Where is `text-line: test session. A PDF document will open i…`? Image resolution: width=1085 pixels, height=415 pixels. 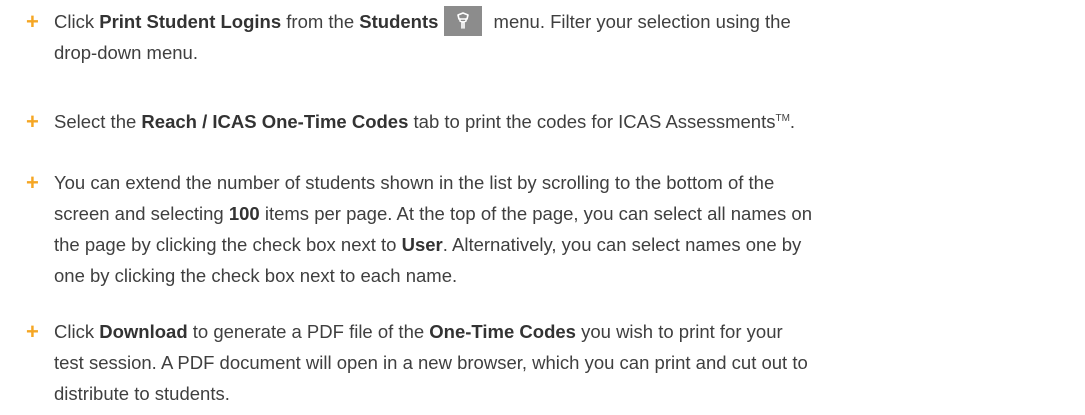 text-line: test session. A PDF document will open i… is located at coordinates (564, 362).